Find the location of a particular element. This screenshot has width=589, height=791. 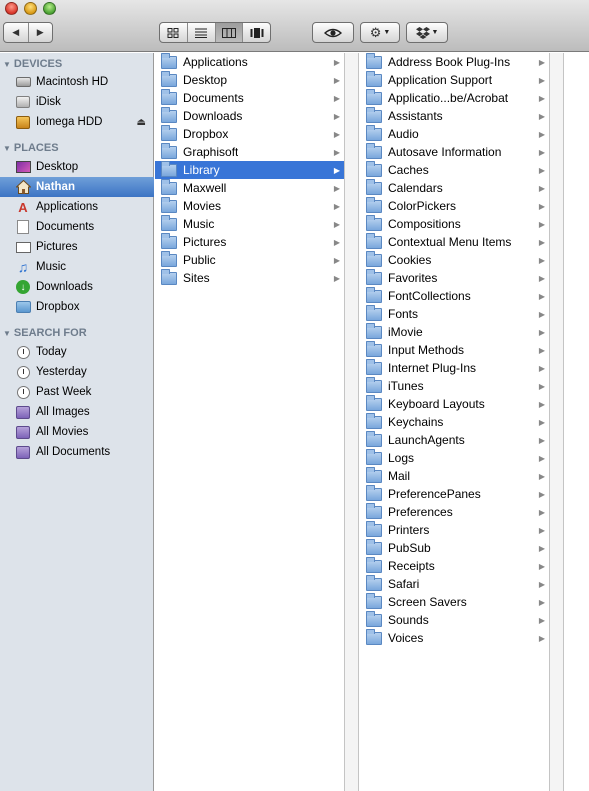

sidebar-item-past-week: Past Week is located at coordinates (77, 392).